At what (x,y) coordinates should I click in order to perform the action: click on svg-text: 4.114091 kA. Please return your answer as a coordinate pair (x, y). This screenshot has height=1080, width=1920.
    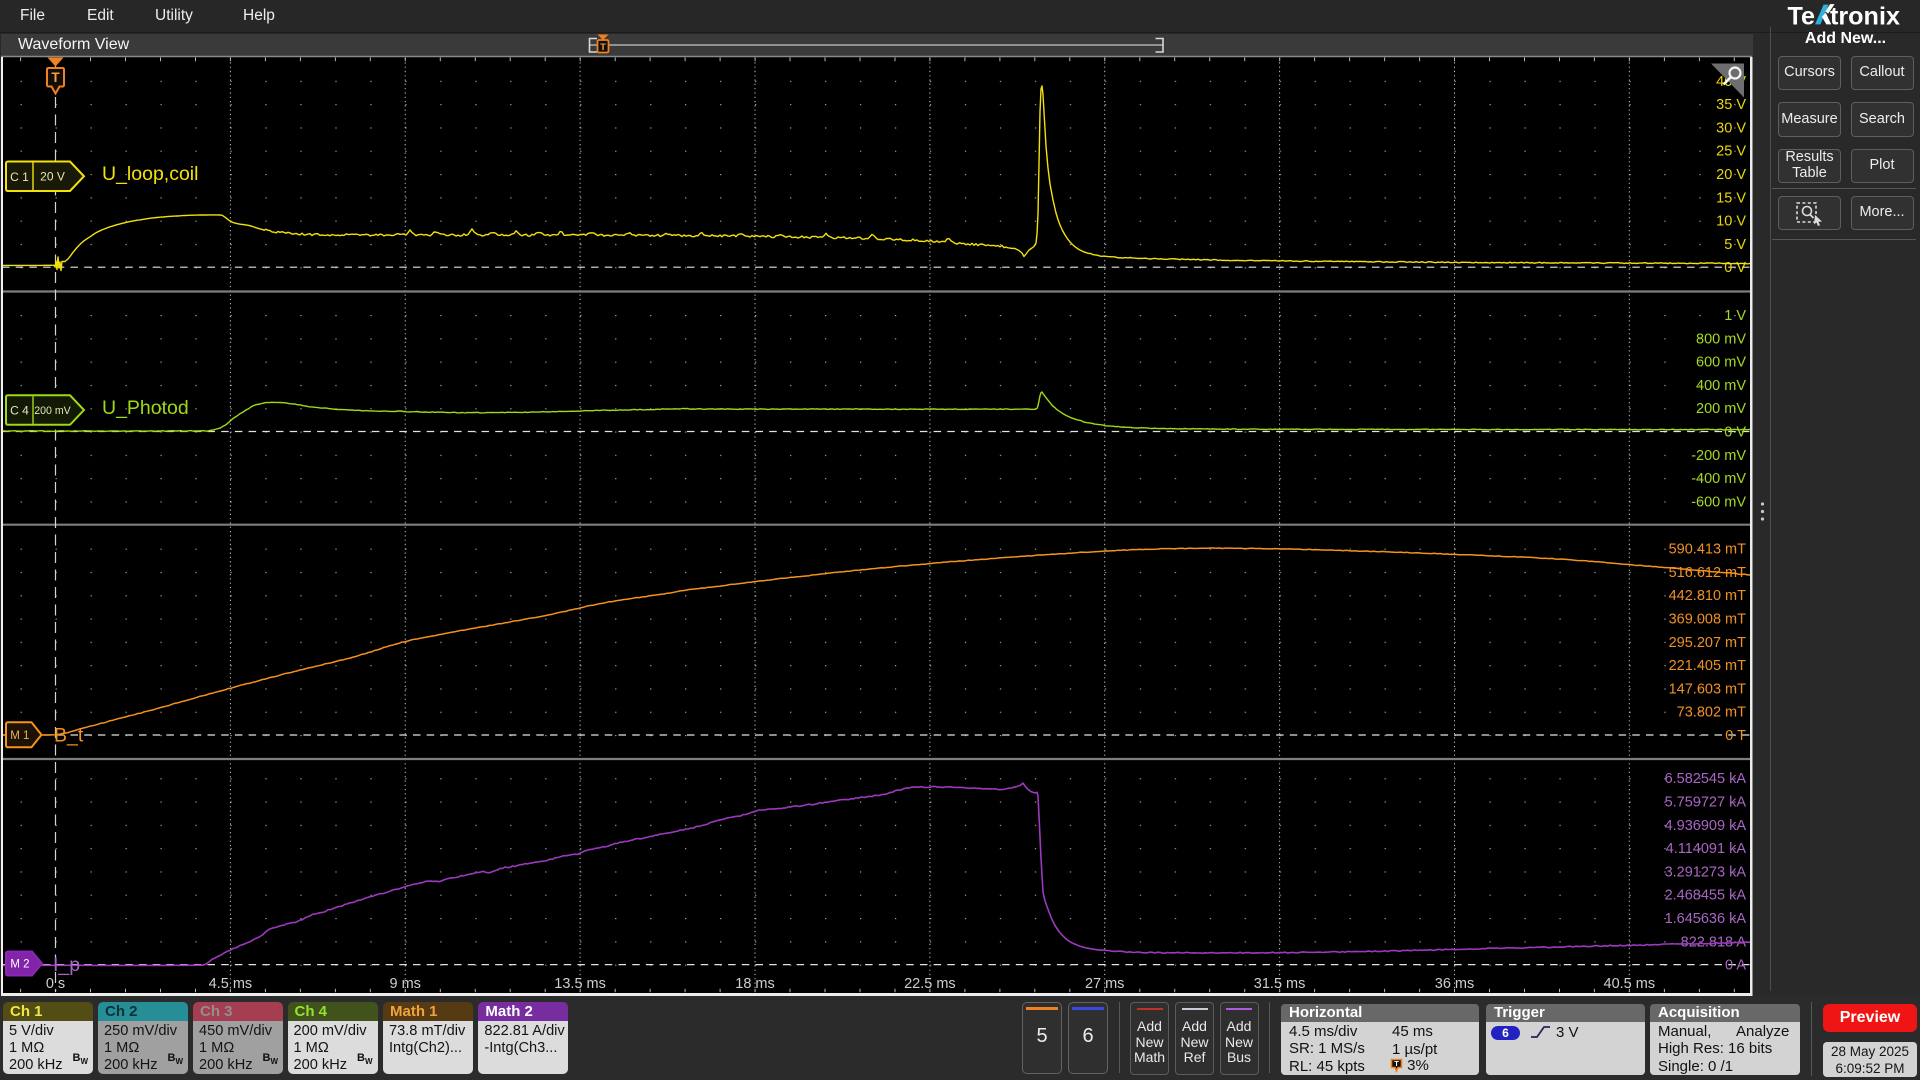
    Looking at the image, I should click on (1706, 849).